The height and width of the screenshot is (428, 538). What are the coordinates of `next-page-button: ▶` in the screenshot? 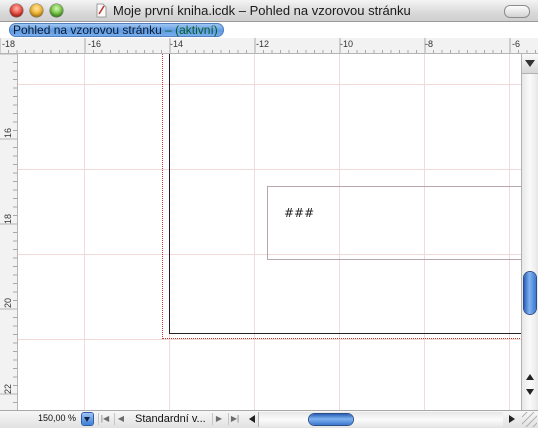 It's located at (218, 419).